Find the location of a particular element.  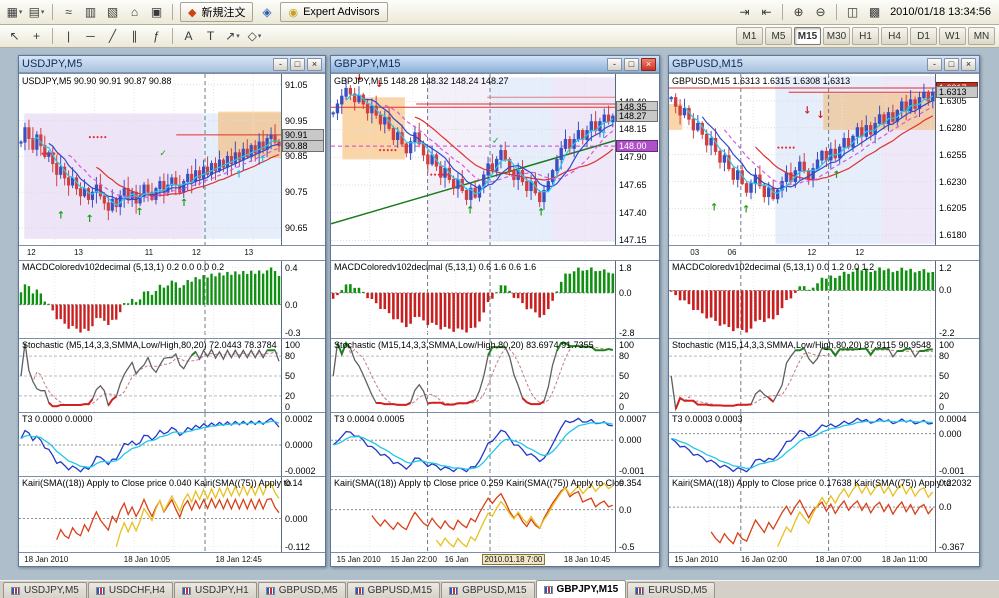

time-axis-mid: 03 06 12 12 is located at coordinates (824, 252).